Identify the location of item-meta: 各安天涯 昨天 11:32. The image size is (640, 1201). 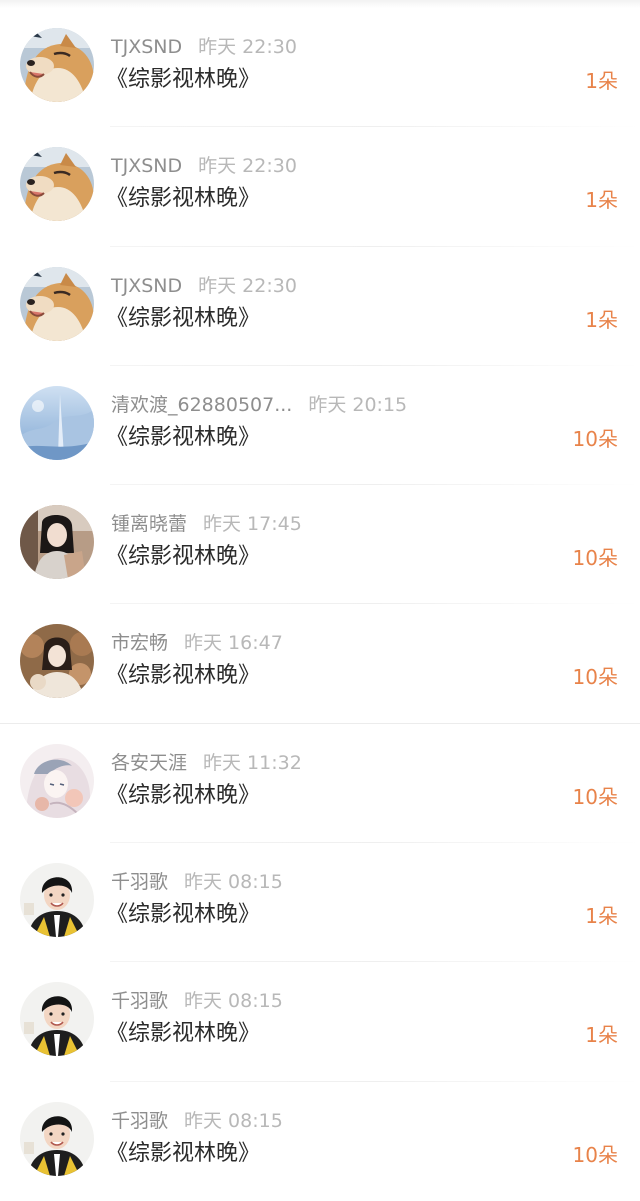
(206, 763).